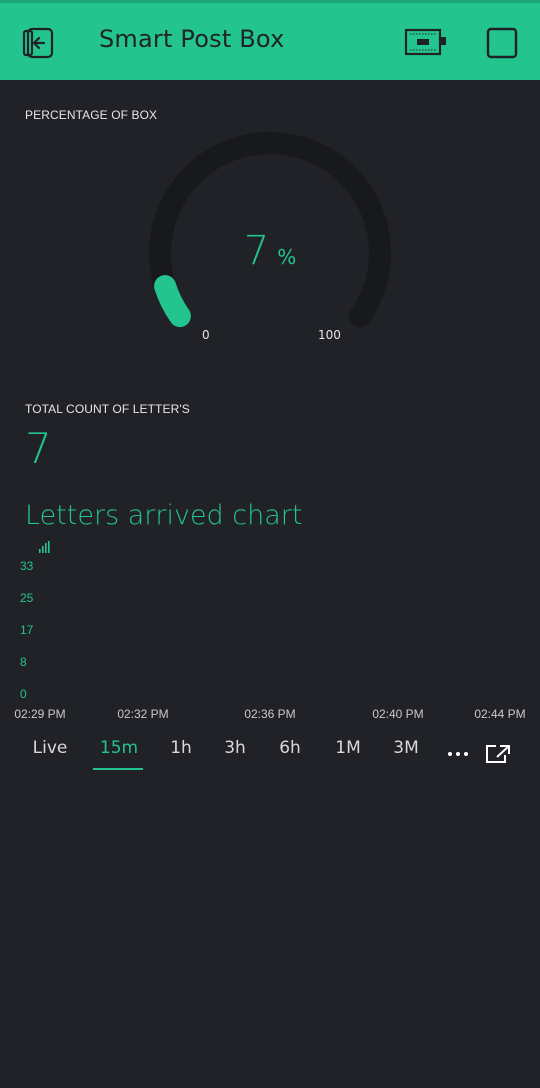  I want to click on x-tick-label: 02:36 PM, so click(269, 714).